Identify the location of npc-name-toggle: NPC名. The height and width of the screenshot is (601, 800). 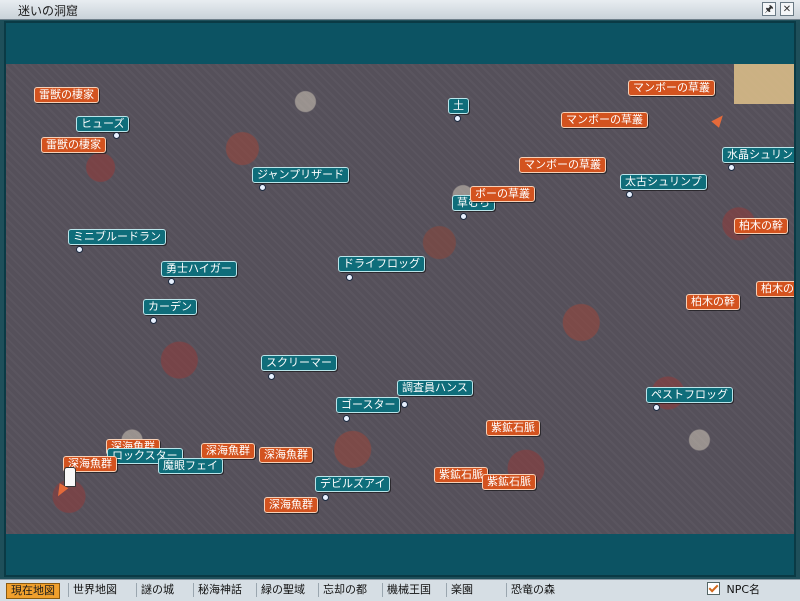
(733, 589).